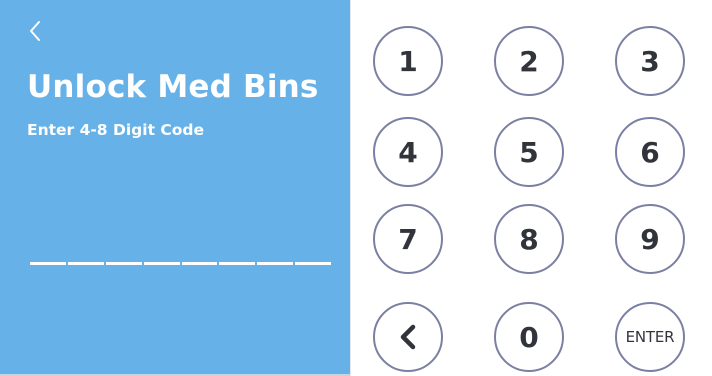 The image size is (712, 376). I want to click on key-1: 1, so click(408, 61).